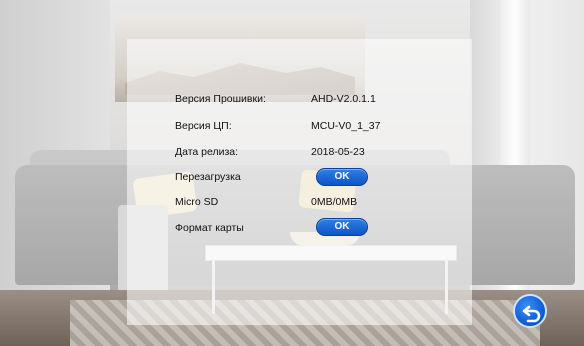 The width and height of the screenshot is (584, 346). I want to click on reboot-label: Перезагрузка, so click(208, 177).